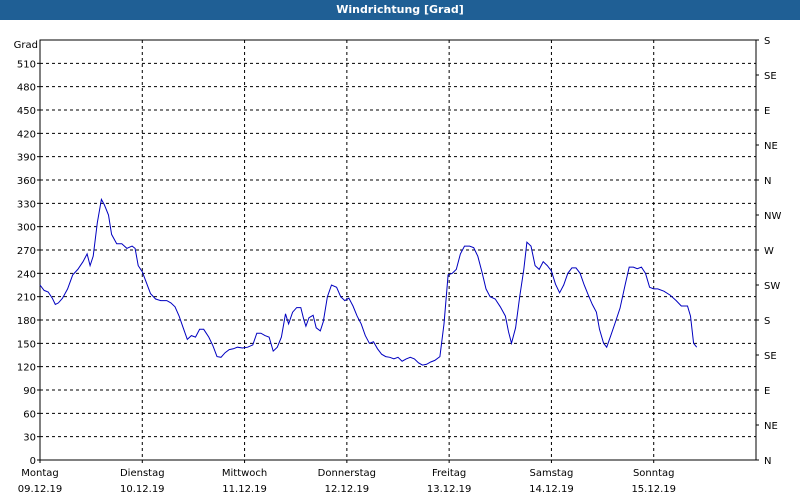 This screenshot has height=500, width=800. I want to click on y-tick-label: 60, so click(29, 414).